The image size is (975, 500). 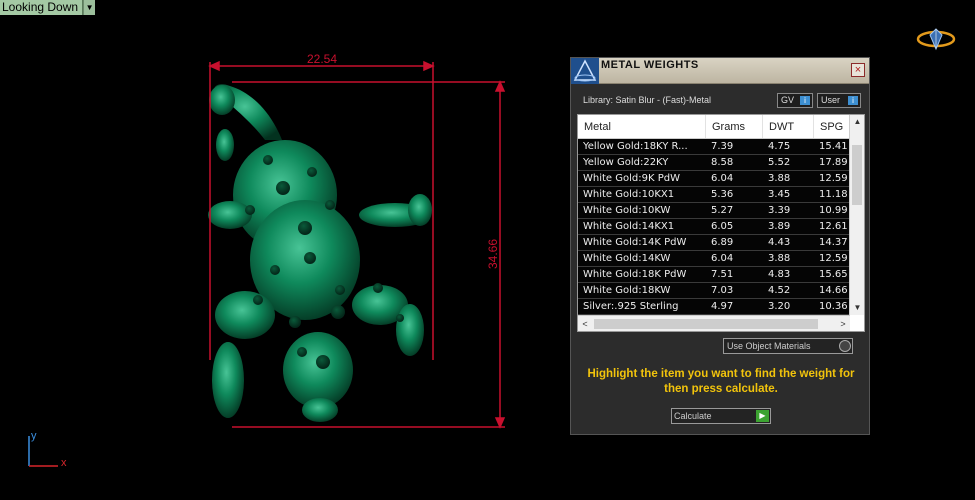 I want to click on table-header: Metal Grams DWT SPG, so click(x=714, y=127).